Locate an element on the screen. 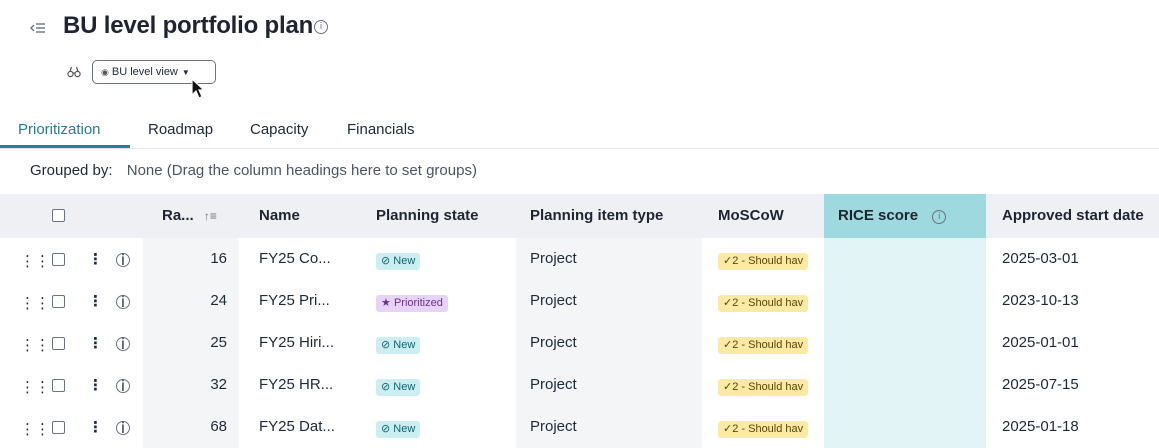 This screenshot has width=1159, height=448. approved-start-date-cell: 2025-01-18 is located at coordinates (1040, 426).